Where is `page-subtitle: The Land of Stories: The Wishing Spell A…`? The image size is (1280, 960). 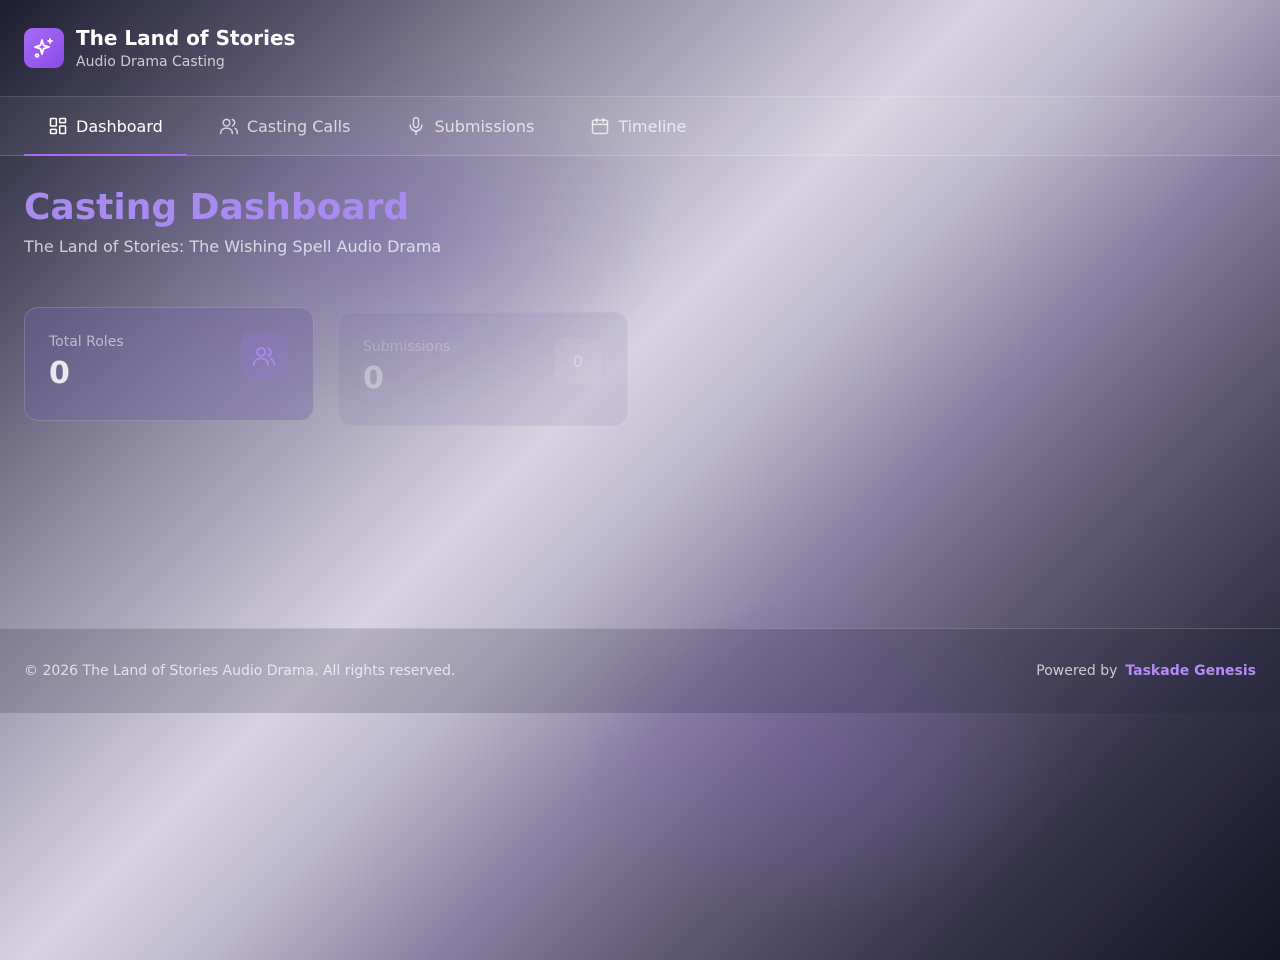 page-subtitle: The Land of Stories: The Wishing Spell A… is located at coordinates (233, 246).